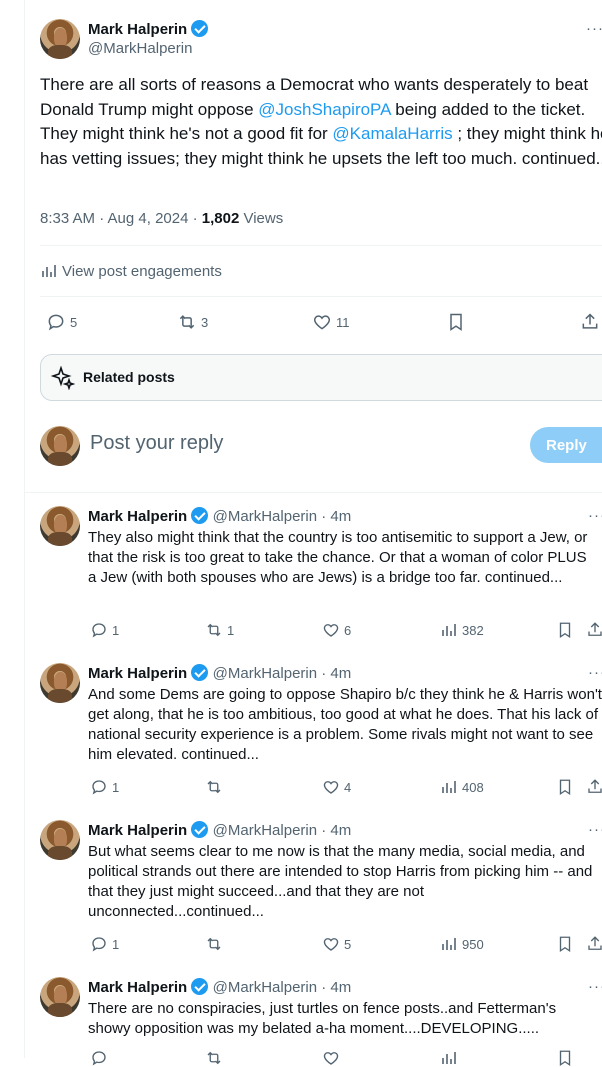  Describe the element at coordinates (462, 944) in the screenshot. I see `views-button: 950` at that location.